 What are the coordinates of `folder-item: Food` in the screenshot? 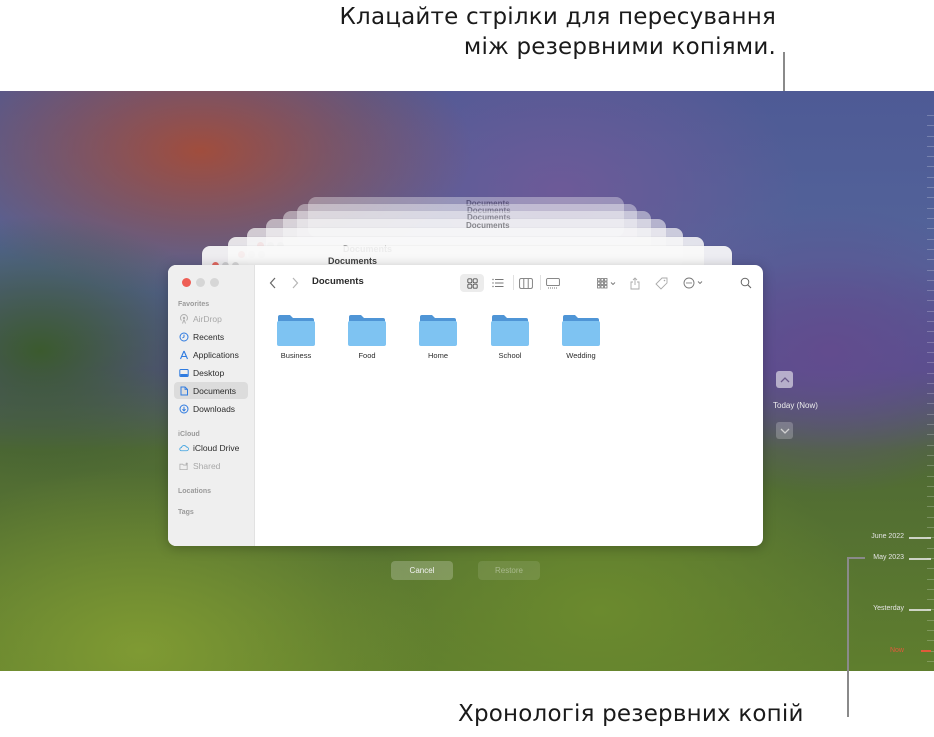 It's located at (367, 336).